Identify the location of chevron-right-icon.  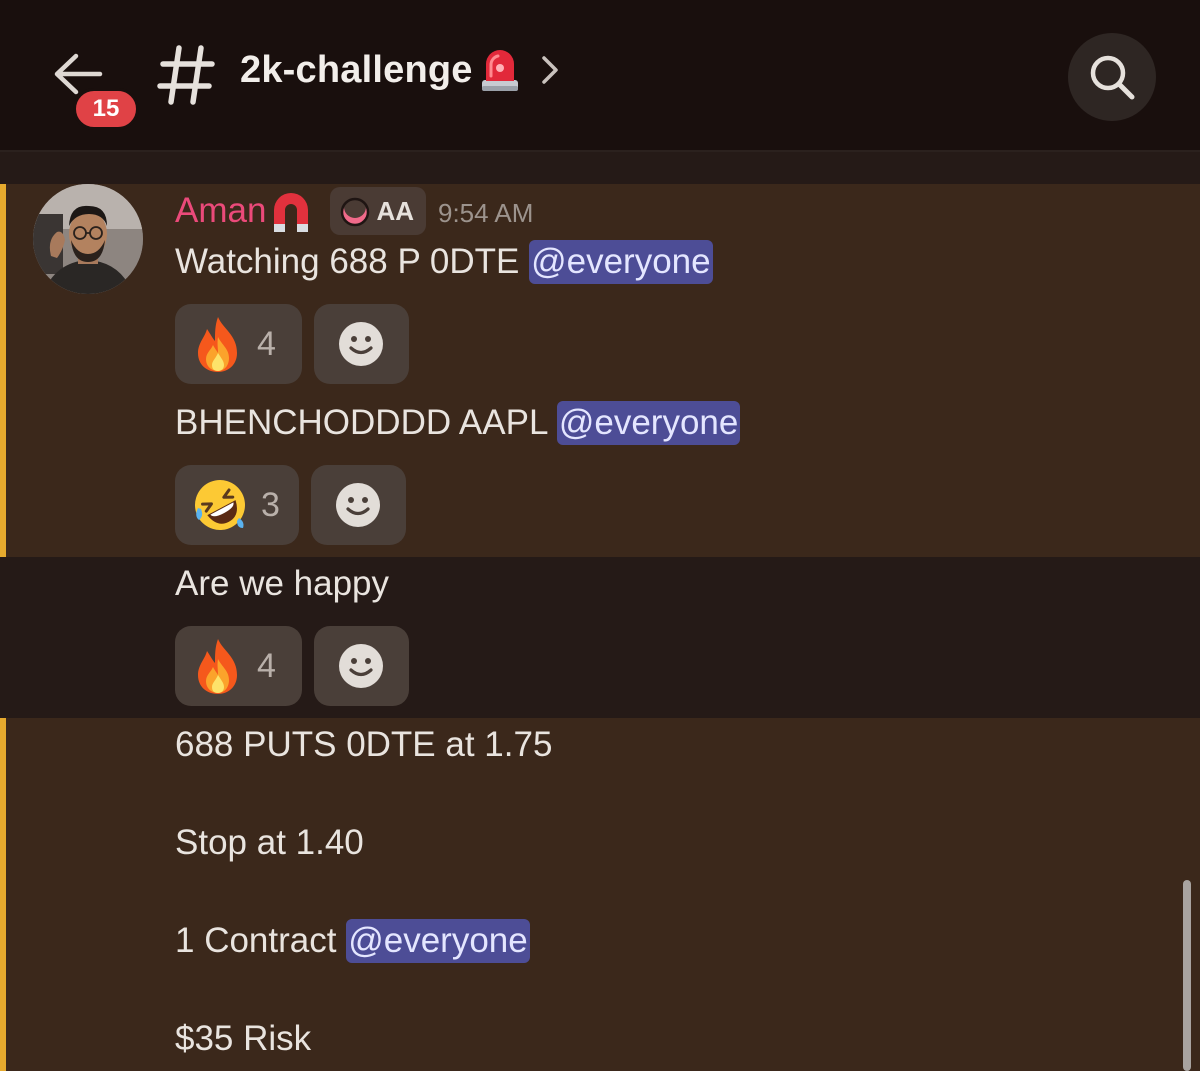
(549, 70).